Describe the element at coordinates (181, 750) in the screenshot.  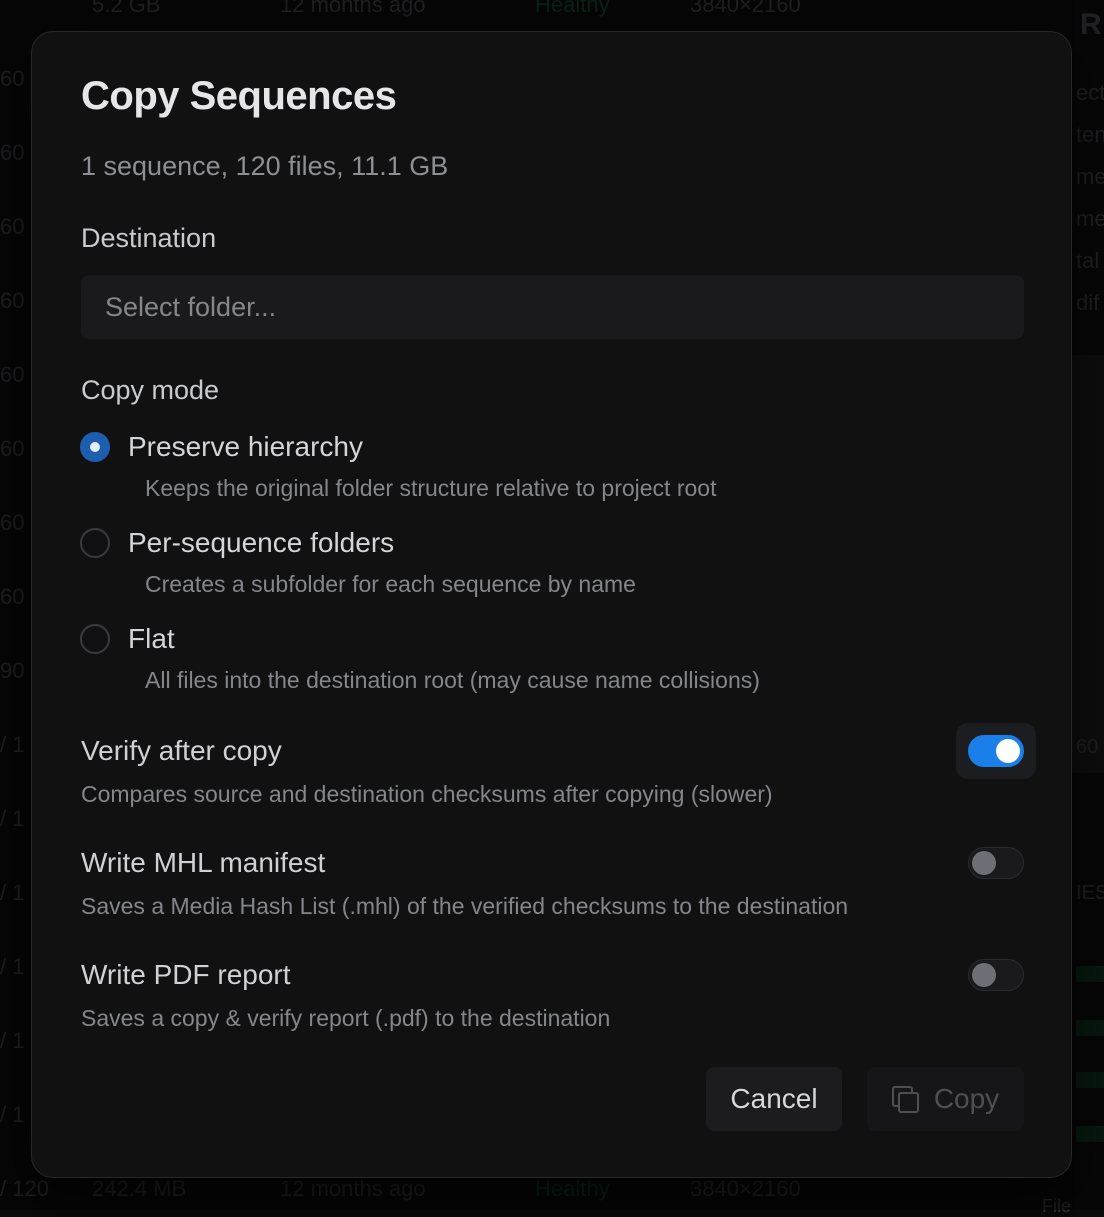
I see `verify-after-copy-label: Verify after copy` at that location.